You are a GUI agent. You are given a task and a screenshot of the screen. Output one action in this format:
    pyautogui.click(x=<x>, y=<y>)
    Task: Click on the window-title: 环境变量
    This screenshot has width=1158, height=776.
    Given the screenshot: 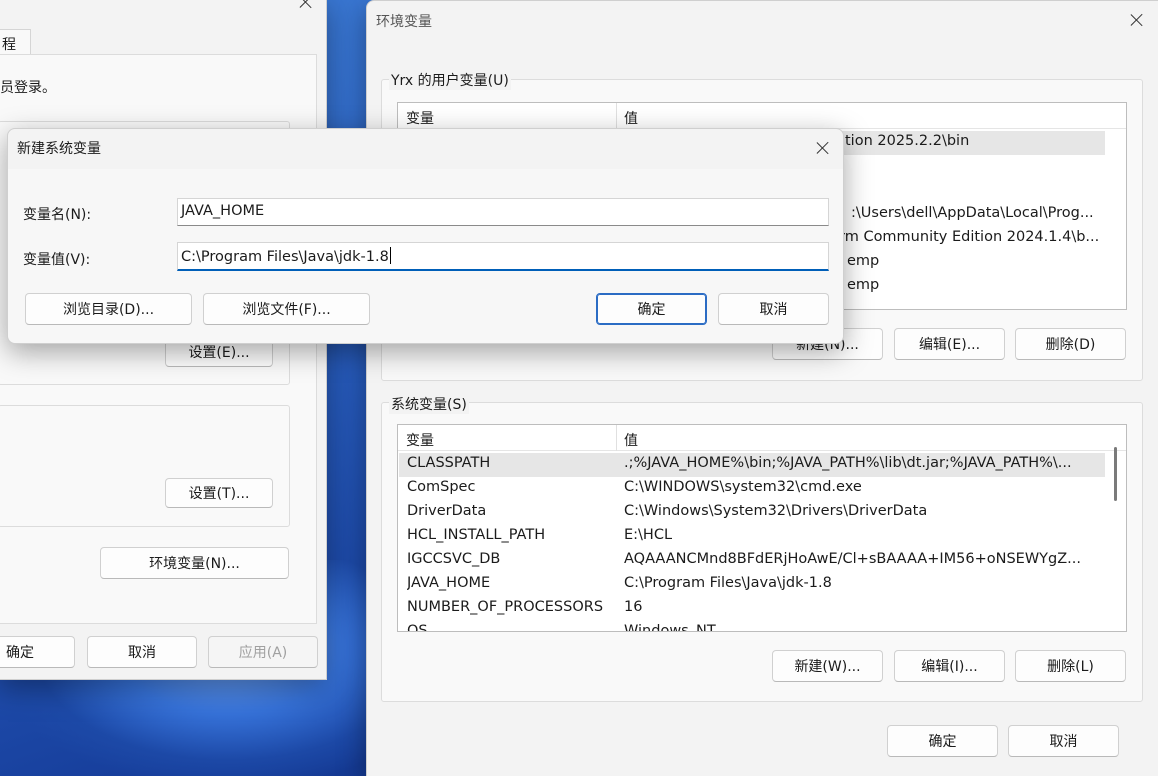 What is the action you would take?
    pyautogui.click(x=404, y=22)
    